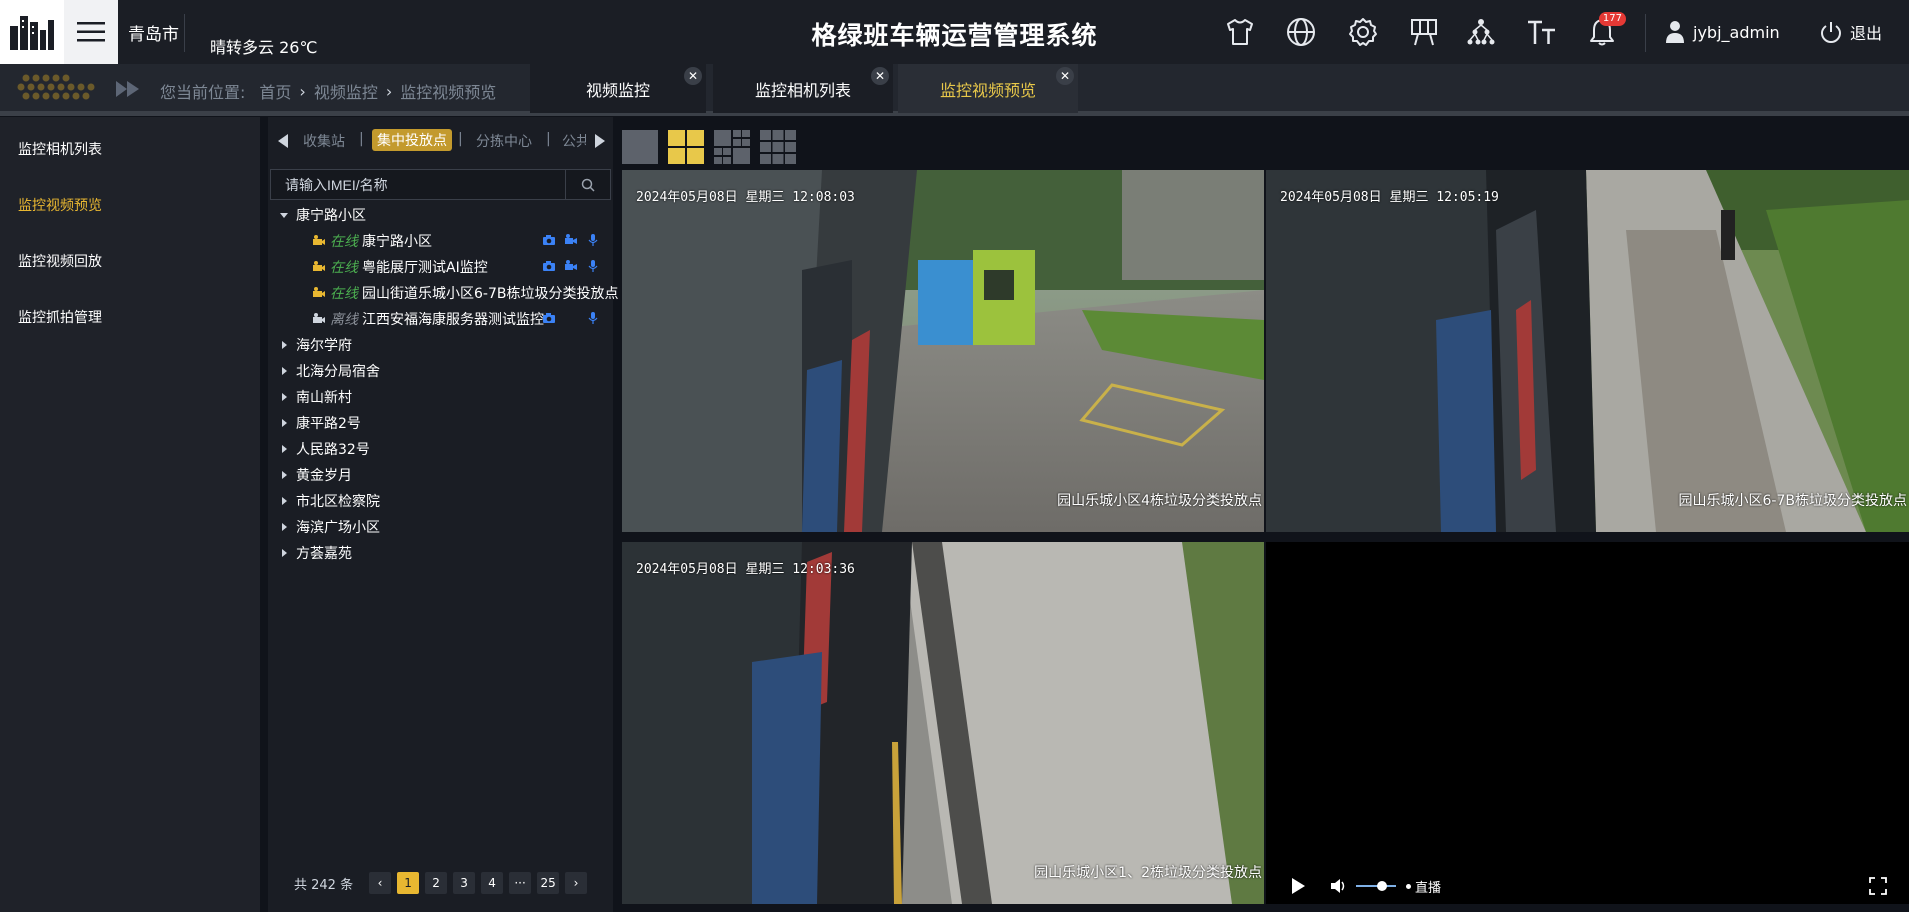 Image resolution: width=1909 pixels, height=912 pixels. Describe the element at coordinates (803, 88) in the screenshot. I see `tab-camera-list: 监控相机列表 ✕` at that location.